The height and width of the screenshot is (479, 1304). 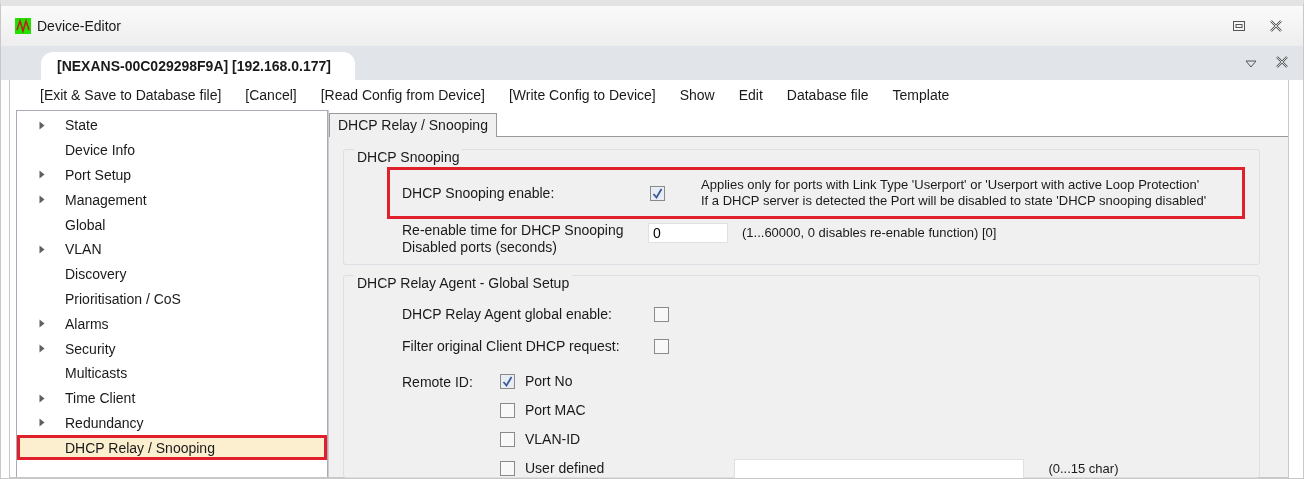 I want to click on tree-item: Global, so click(x=172, y=224).